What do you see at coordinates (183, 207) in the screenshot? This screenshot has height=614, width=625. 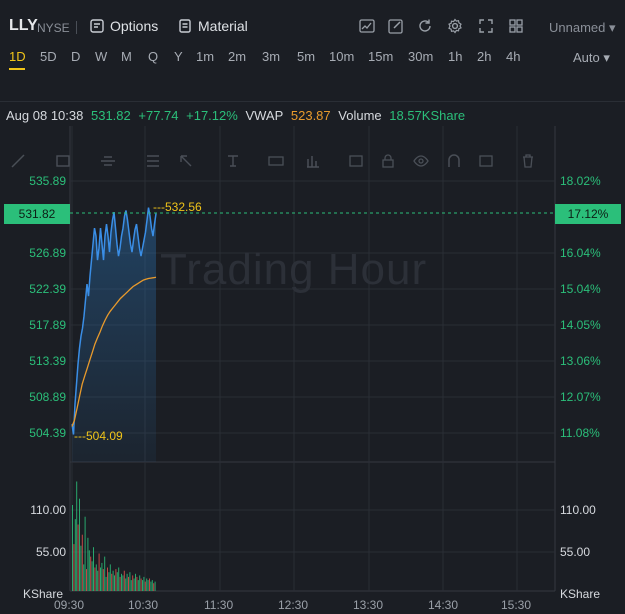 I see `session-high-value: 532.56` at bounding box center [183, 207].